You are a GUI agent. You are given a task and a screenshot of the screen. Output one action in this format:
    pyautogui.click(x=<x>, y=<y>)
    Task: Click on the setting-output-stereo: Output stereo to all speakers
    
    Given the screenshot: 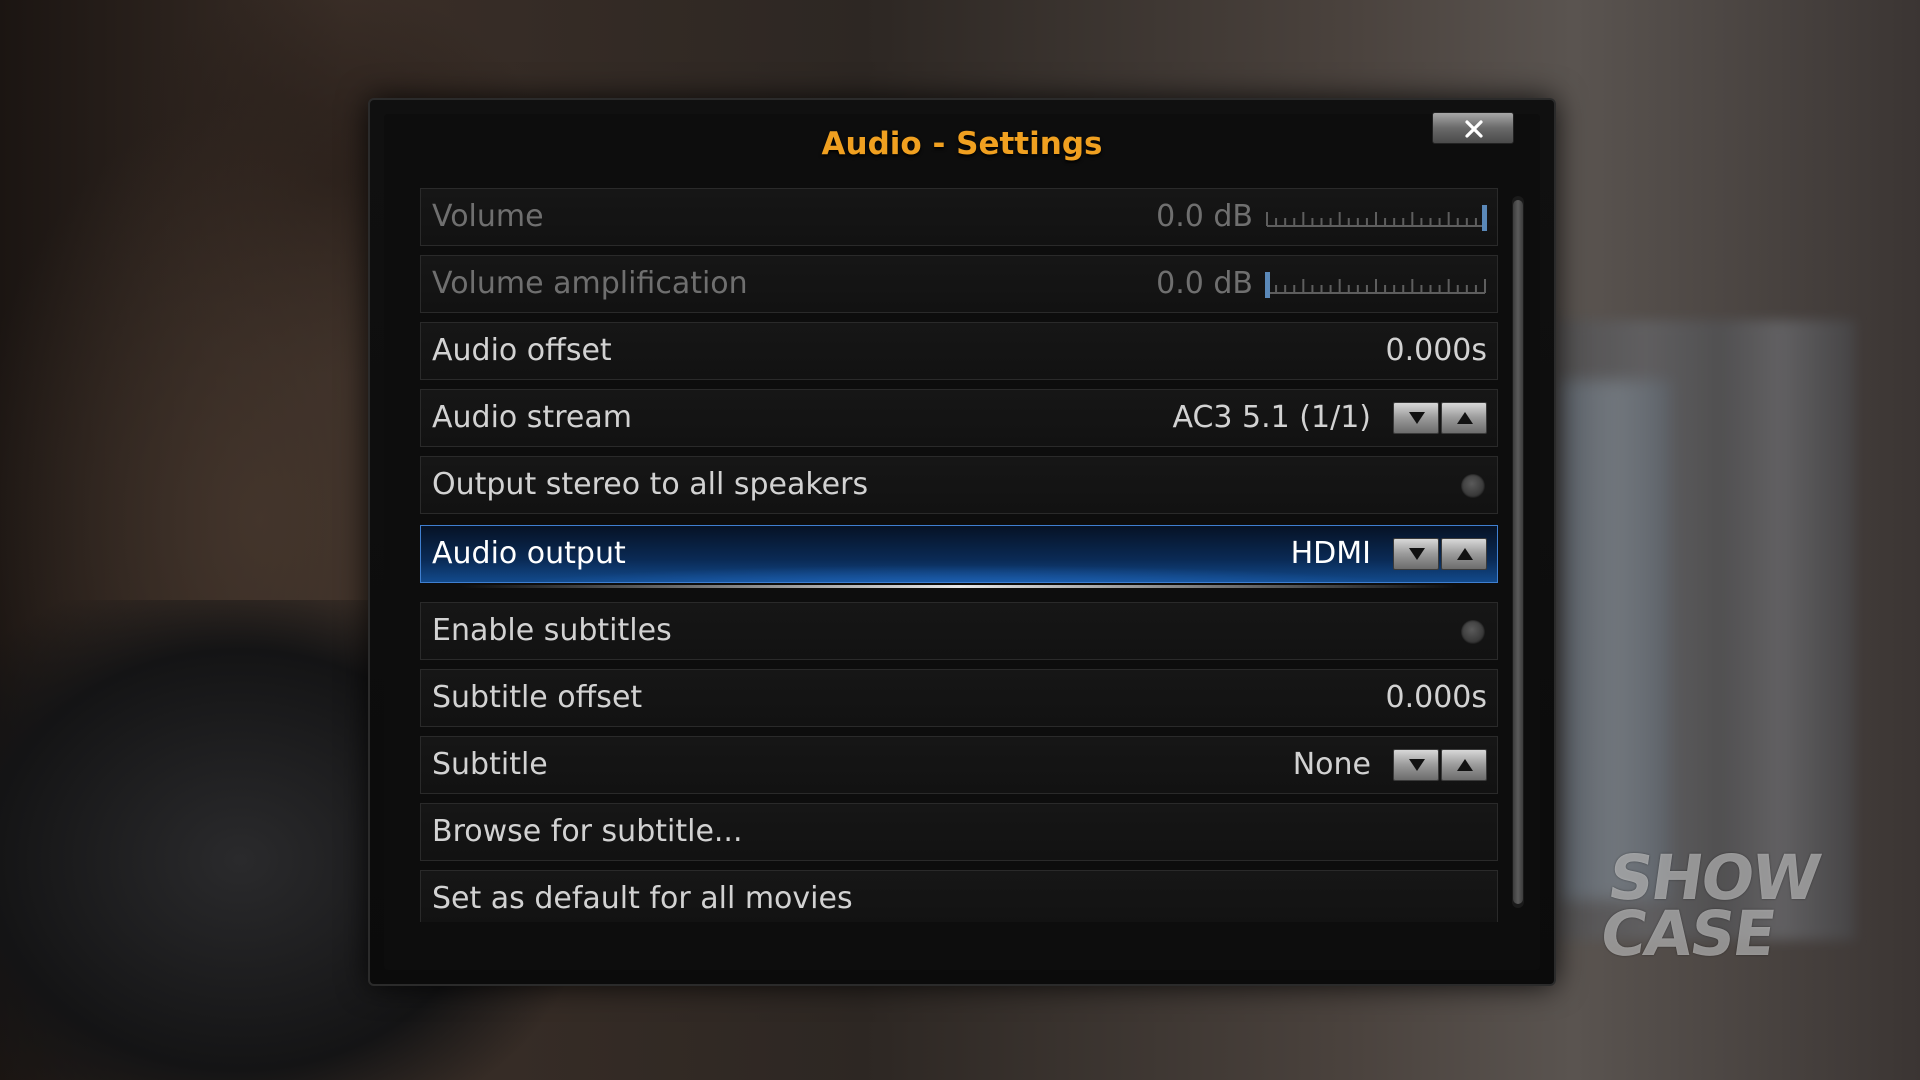 What is the action you would take?
    pyautogui.click(x=959, y=485)
    